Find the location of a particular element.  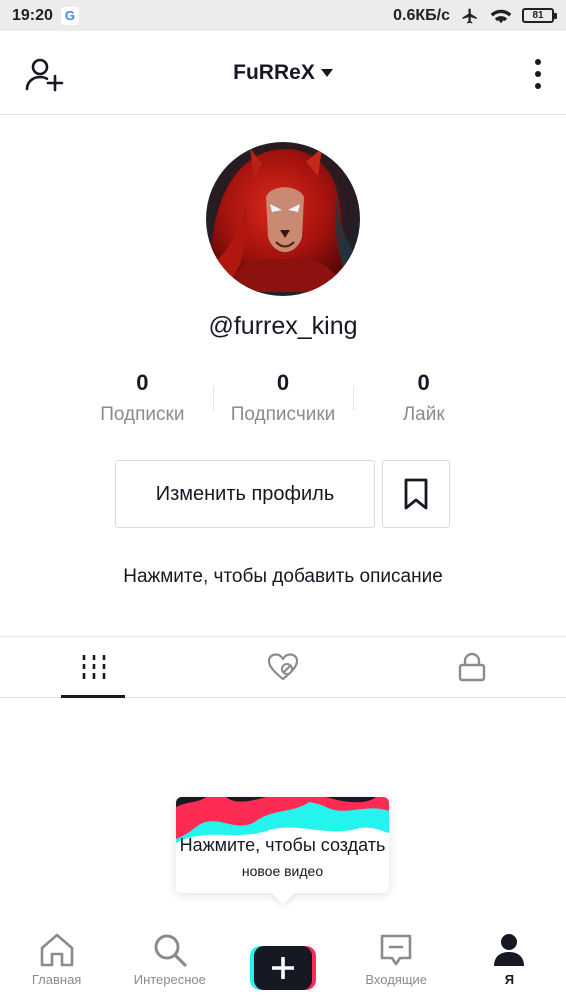

content-tabs is located at coordinates (283, 667).